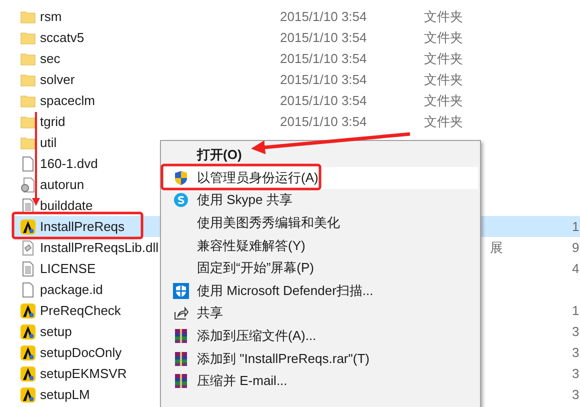 Image resolution: width=580 pixels, height=407 pixels. I want to click on file-name: package.id, so click(71, 289).